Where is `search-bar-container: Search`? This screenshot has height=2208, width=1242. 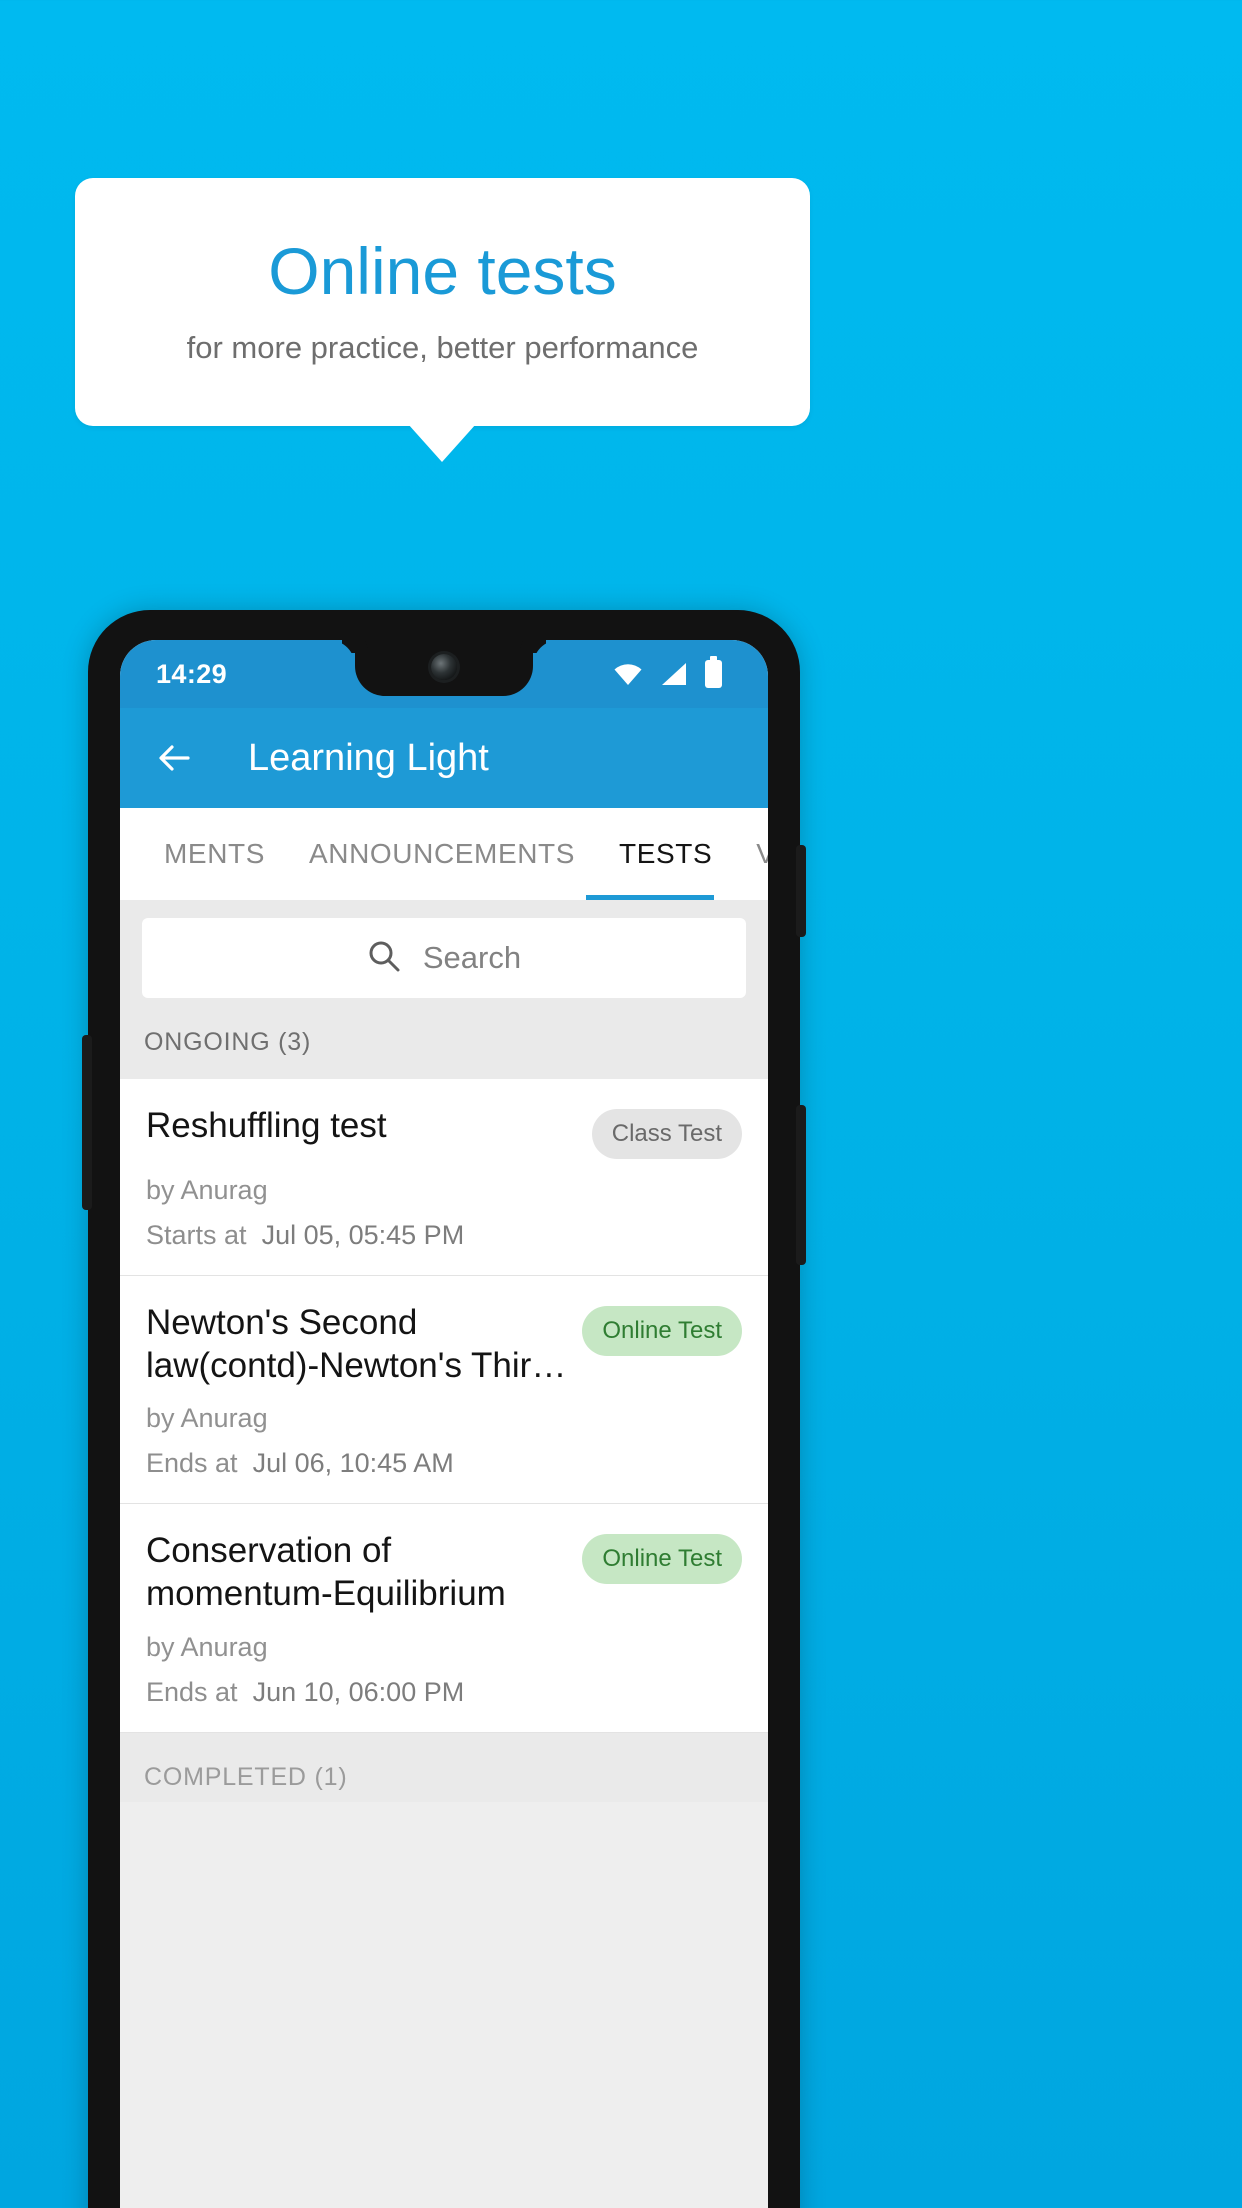
search-bar-container: Search is located at coordinates (444, 959).